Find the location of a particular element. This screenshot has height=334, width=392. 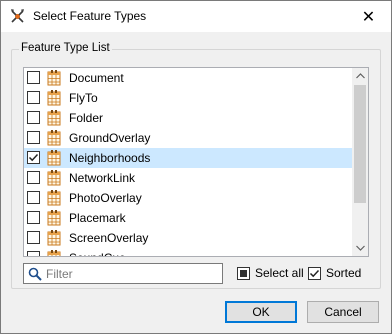

close-icon: ✕ is located at coordinates (368, 17).